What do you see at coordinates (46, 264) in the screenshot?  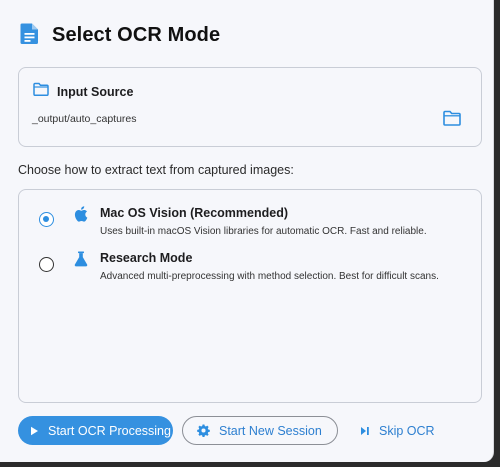 I see `research-mode-radio` at bounding box center [46, 264].